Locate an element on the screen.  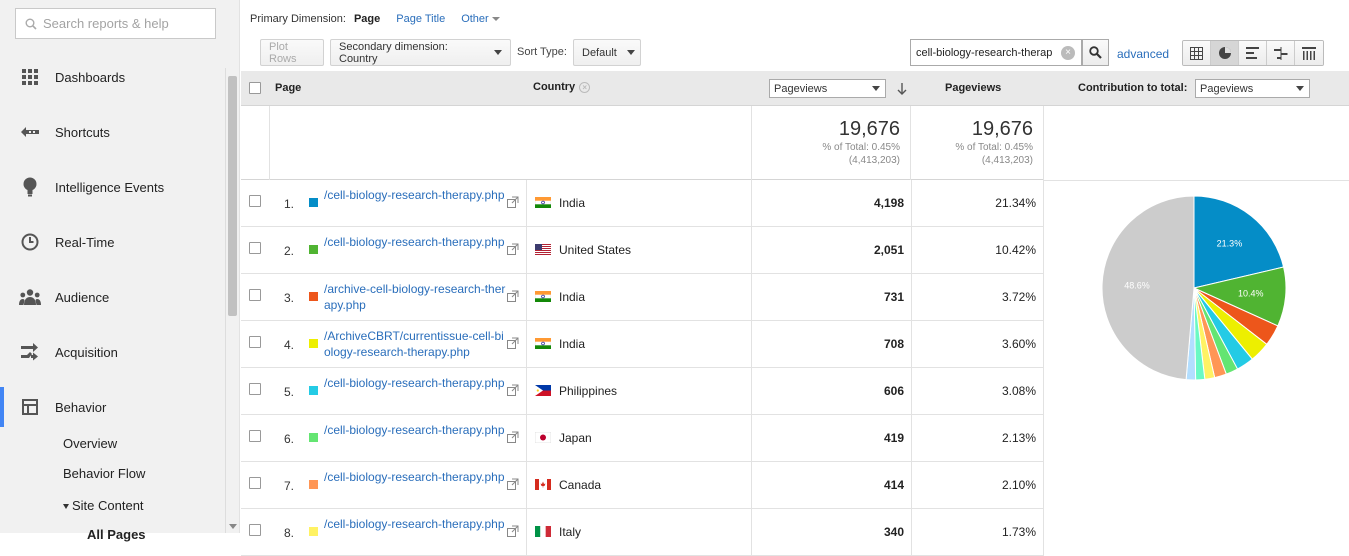
nav-audience: Audience is located at coordinates (112, 297).